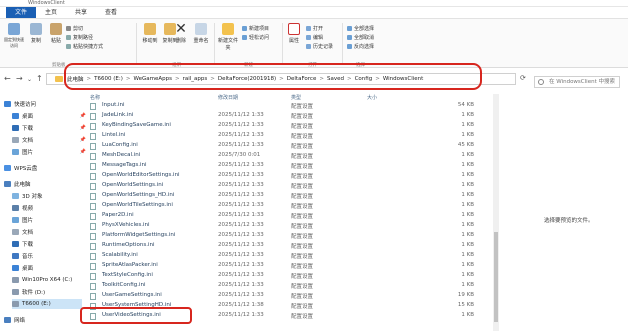  Describe the element at coordinates (51, 280) in the screenshot. I see `sidebar-item-drive-c: Win10Pro X64 (C:)` at that location.